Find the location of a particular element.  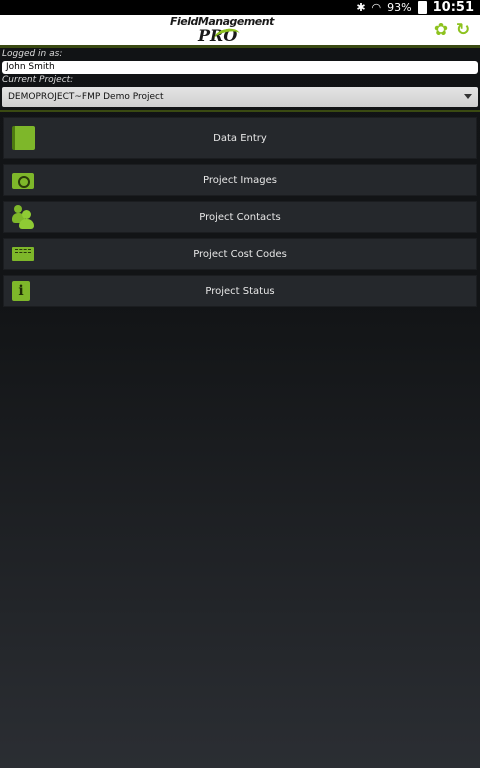

menu-item-project-status: i Project Status is located at coordinates (240, 291).